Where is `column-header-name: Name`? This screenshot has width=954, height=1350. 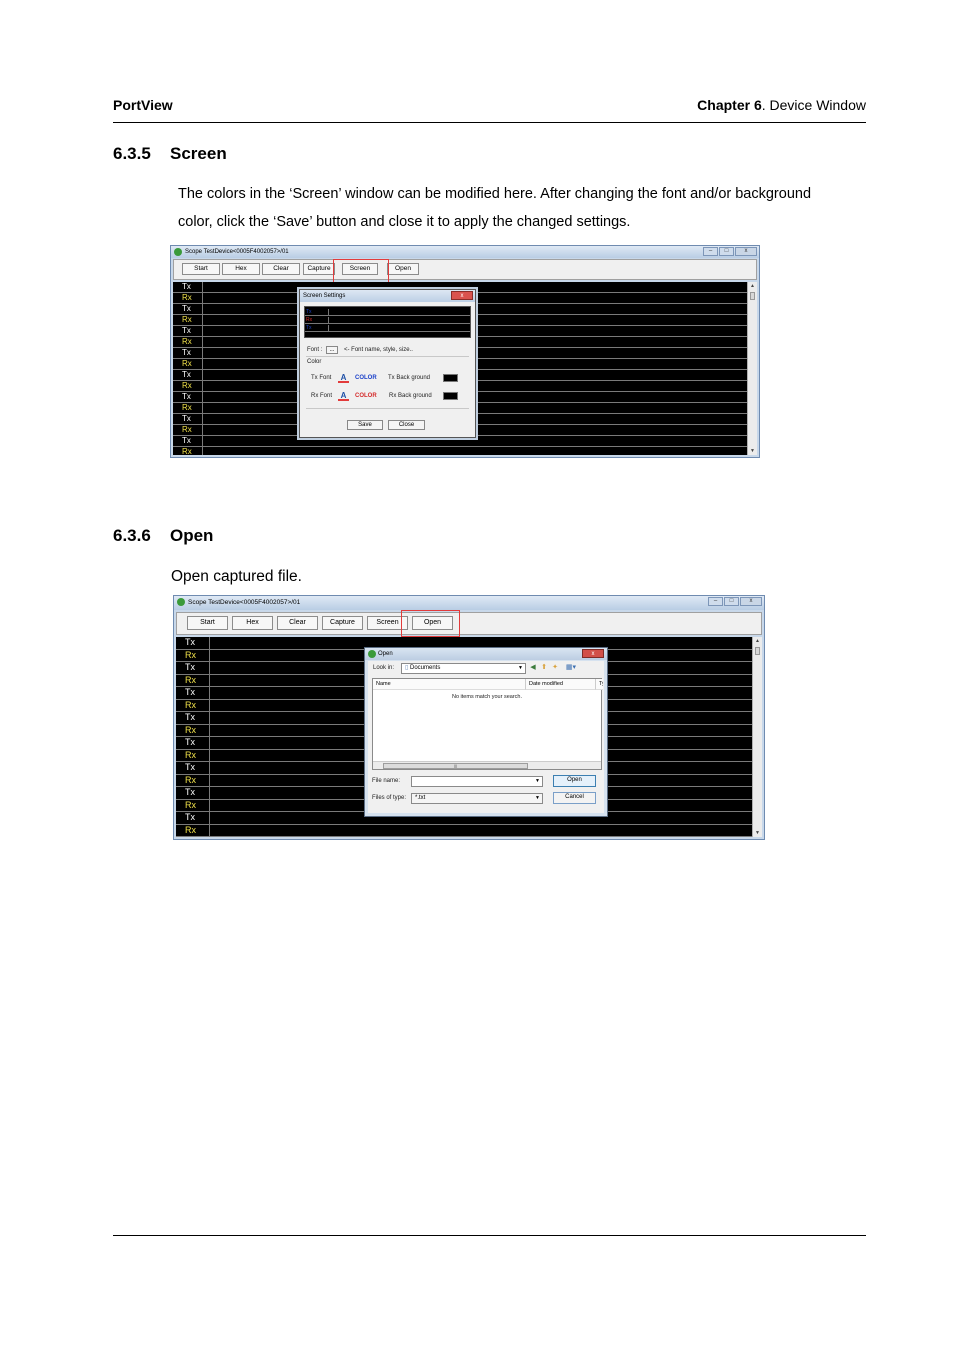
column-header-name: Name is located at coordinates (449, 684).